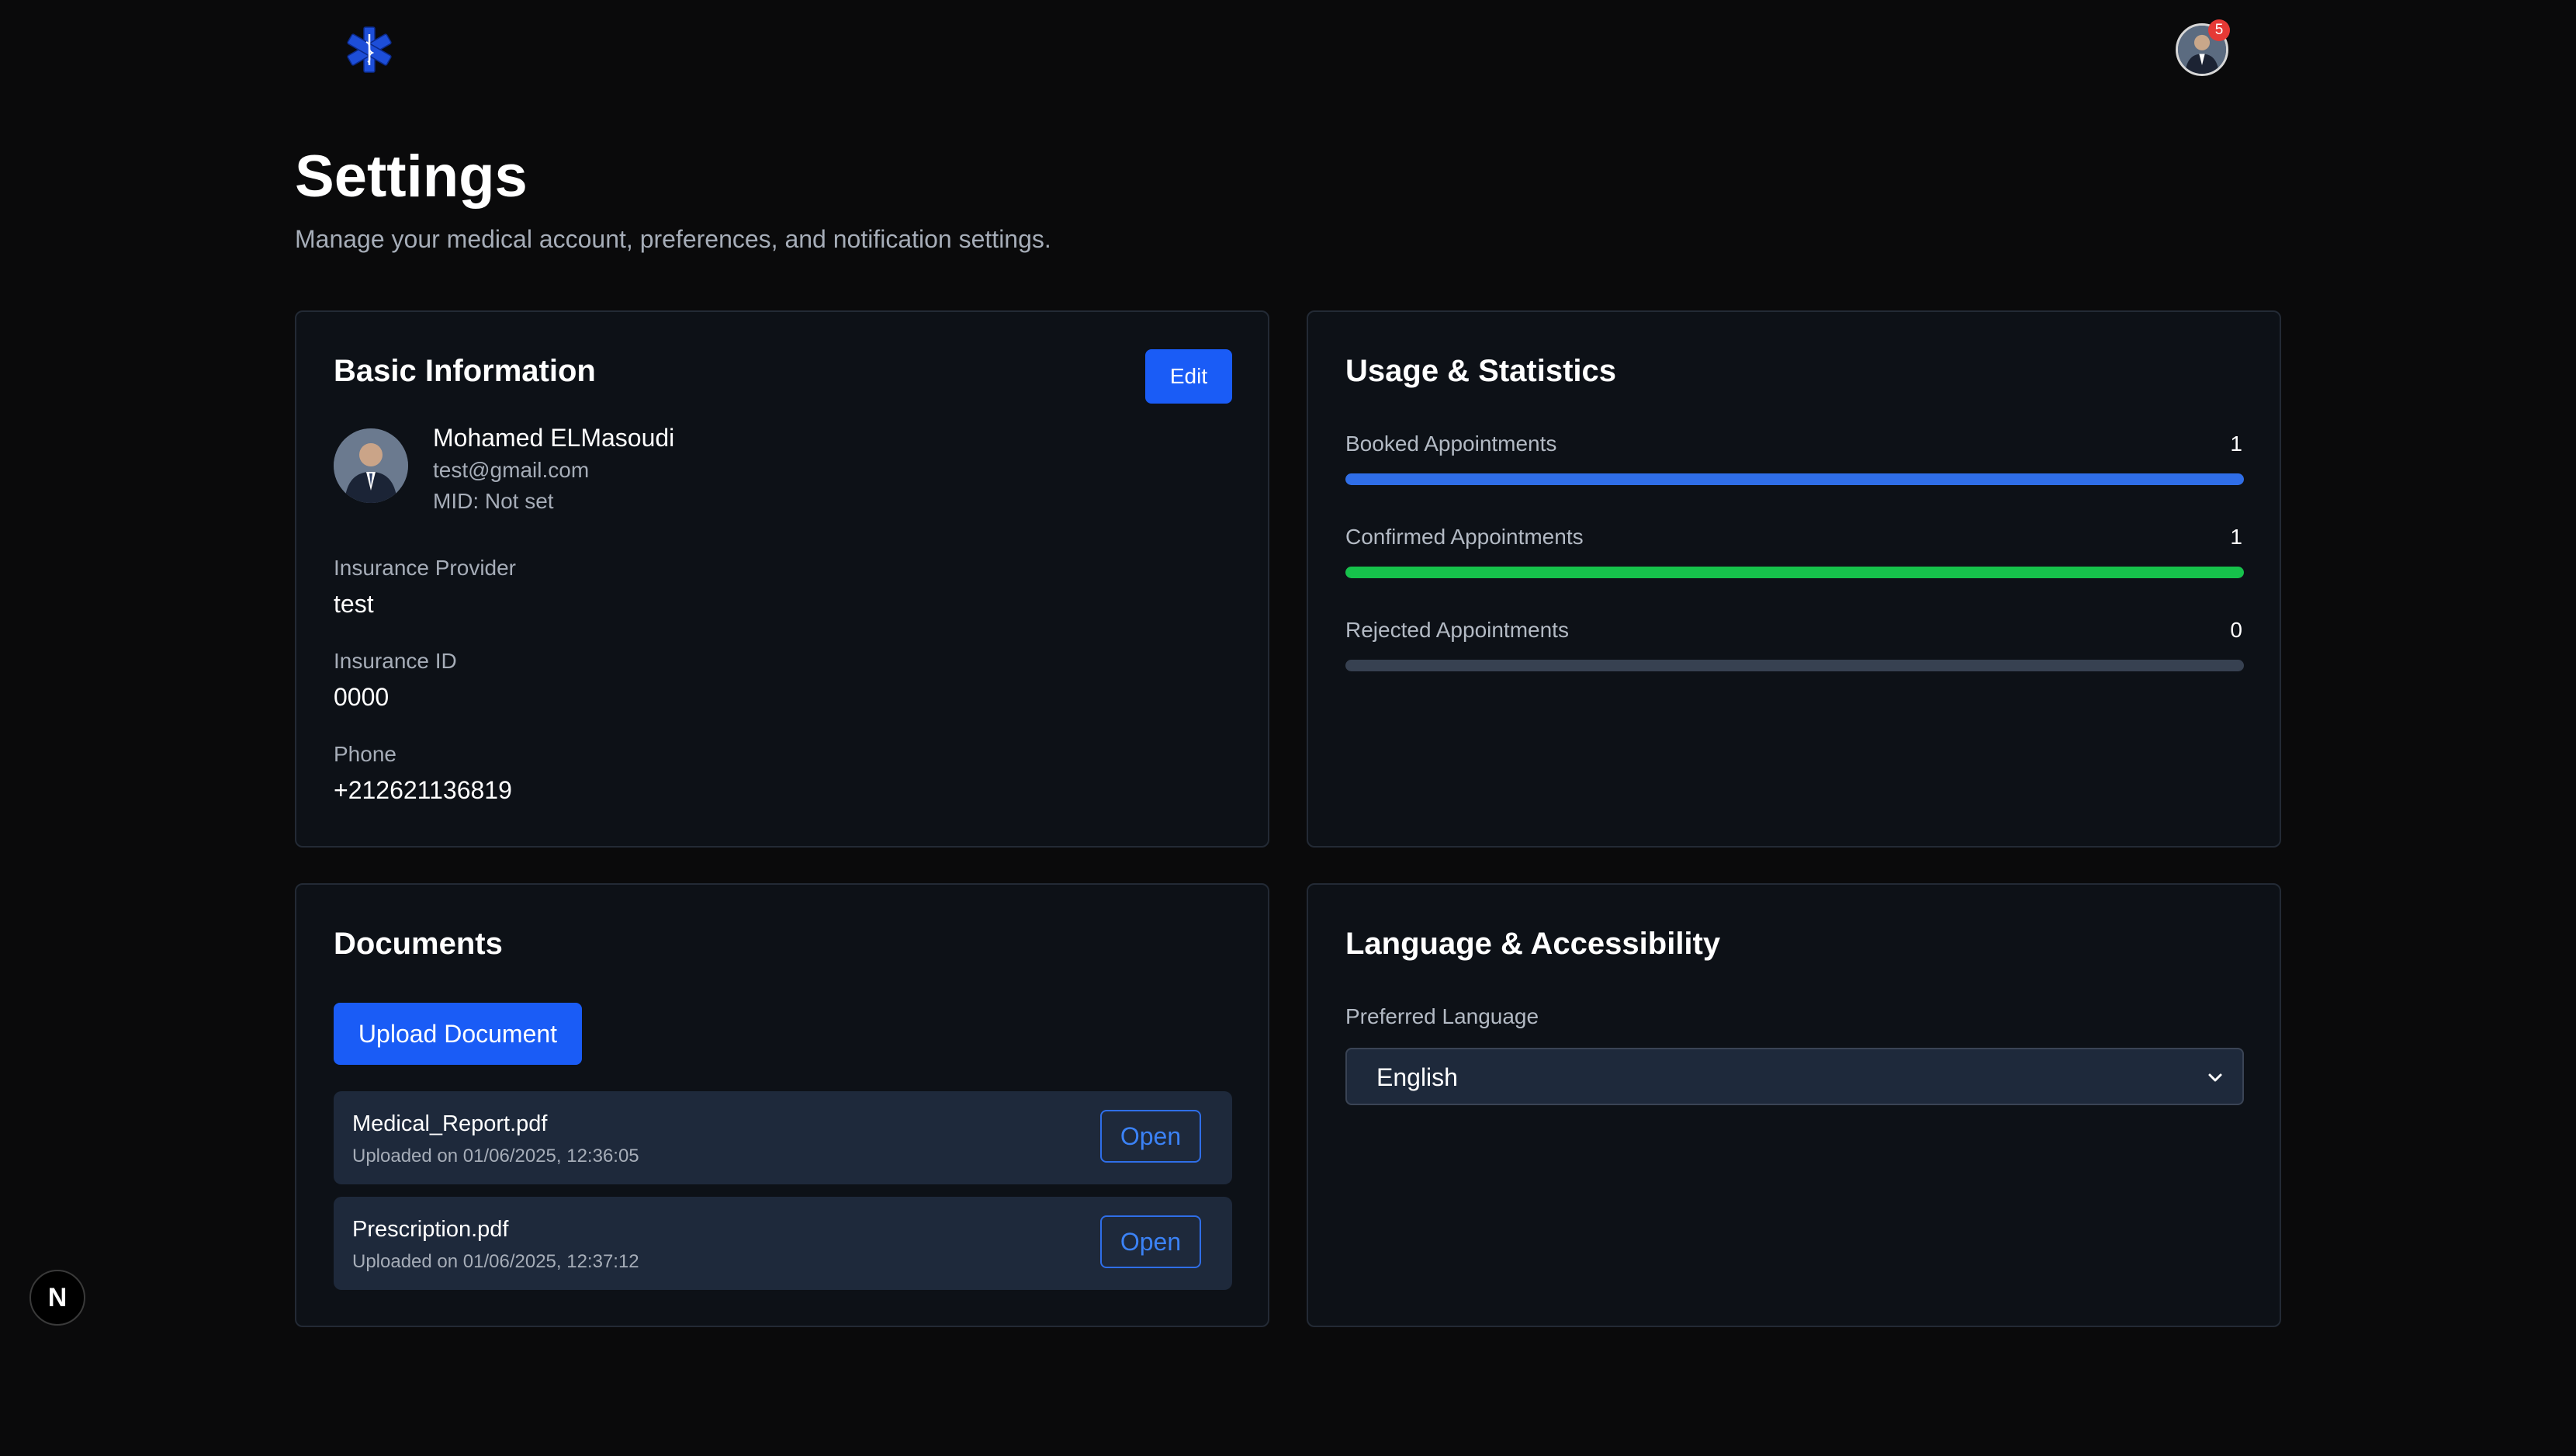 Image resolution: width=2576 pixels, height=1456 pixels. Describe the element at coordinates (1794, 1076) in the screenshot. I see `preferred-language-select: English` at that location.